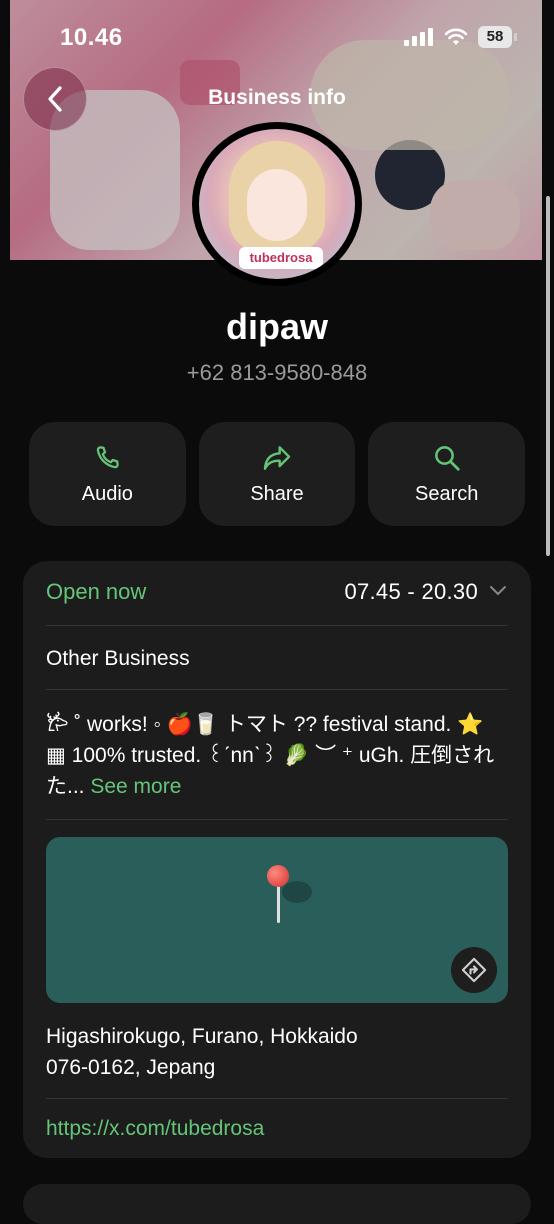 This screenshot has width=554, height=1224. Describe the element at coordinates (277, 97) in the screenshot. I see `page-title: Business info` at that location.